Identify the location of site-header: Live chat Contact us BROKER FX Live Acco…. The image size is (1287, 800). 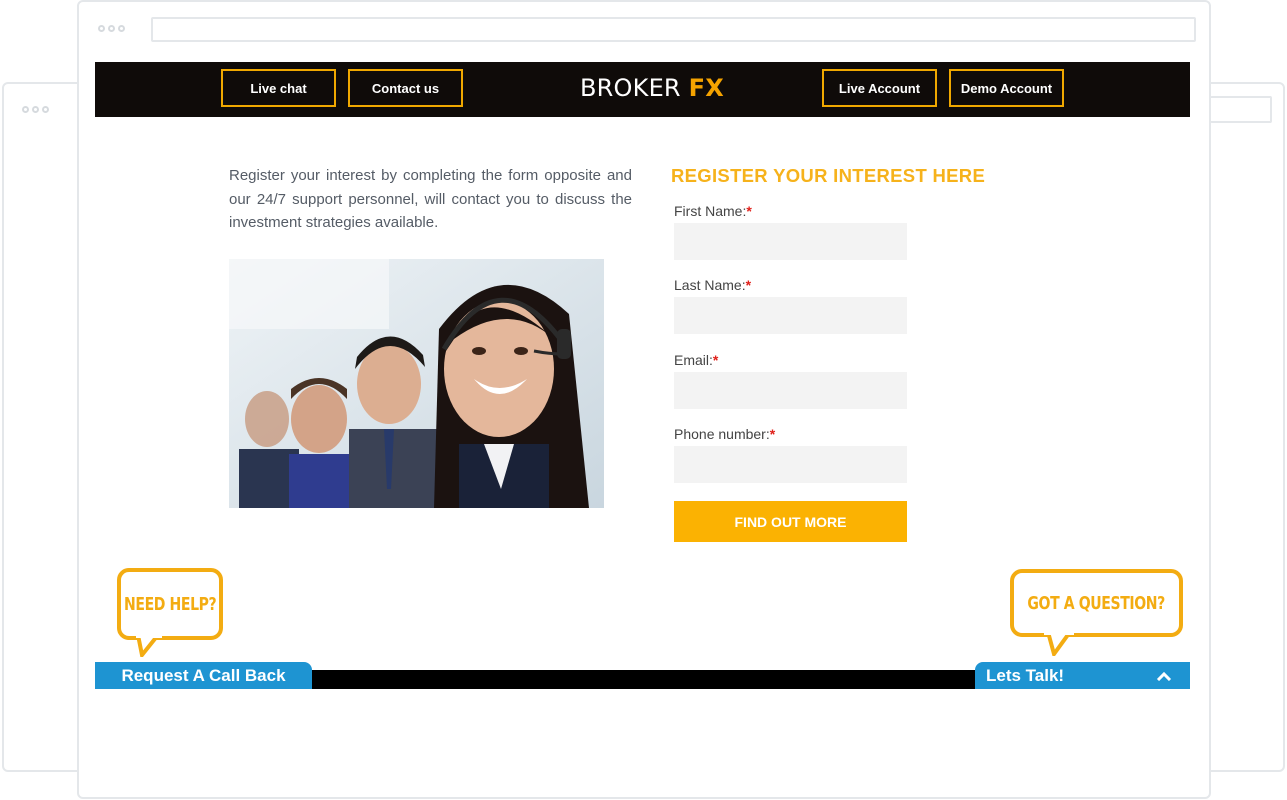
(642, 89).